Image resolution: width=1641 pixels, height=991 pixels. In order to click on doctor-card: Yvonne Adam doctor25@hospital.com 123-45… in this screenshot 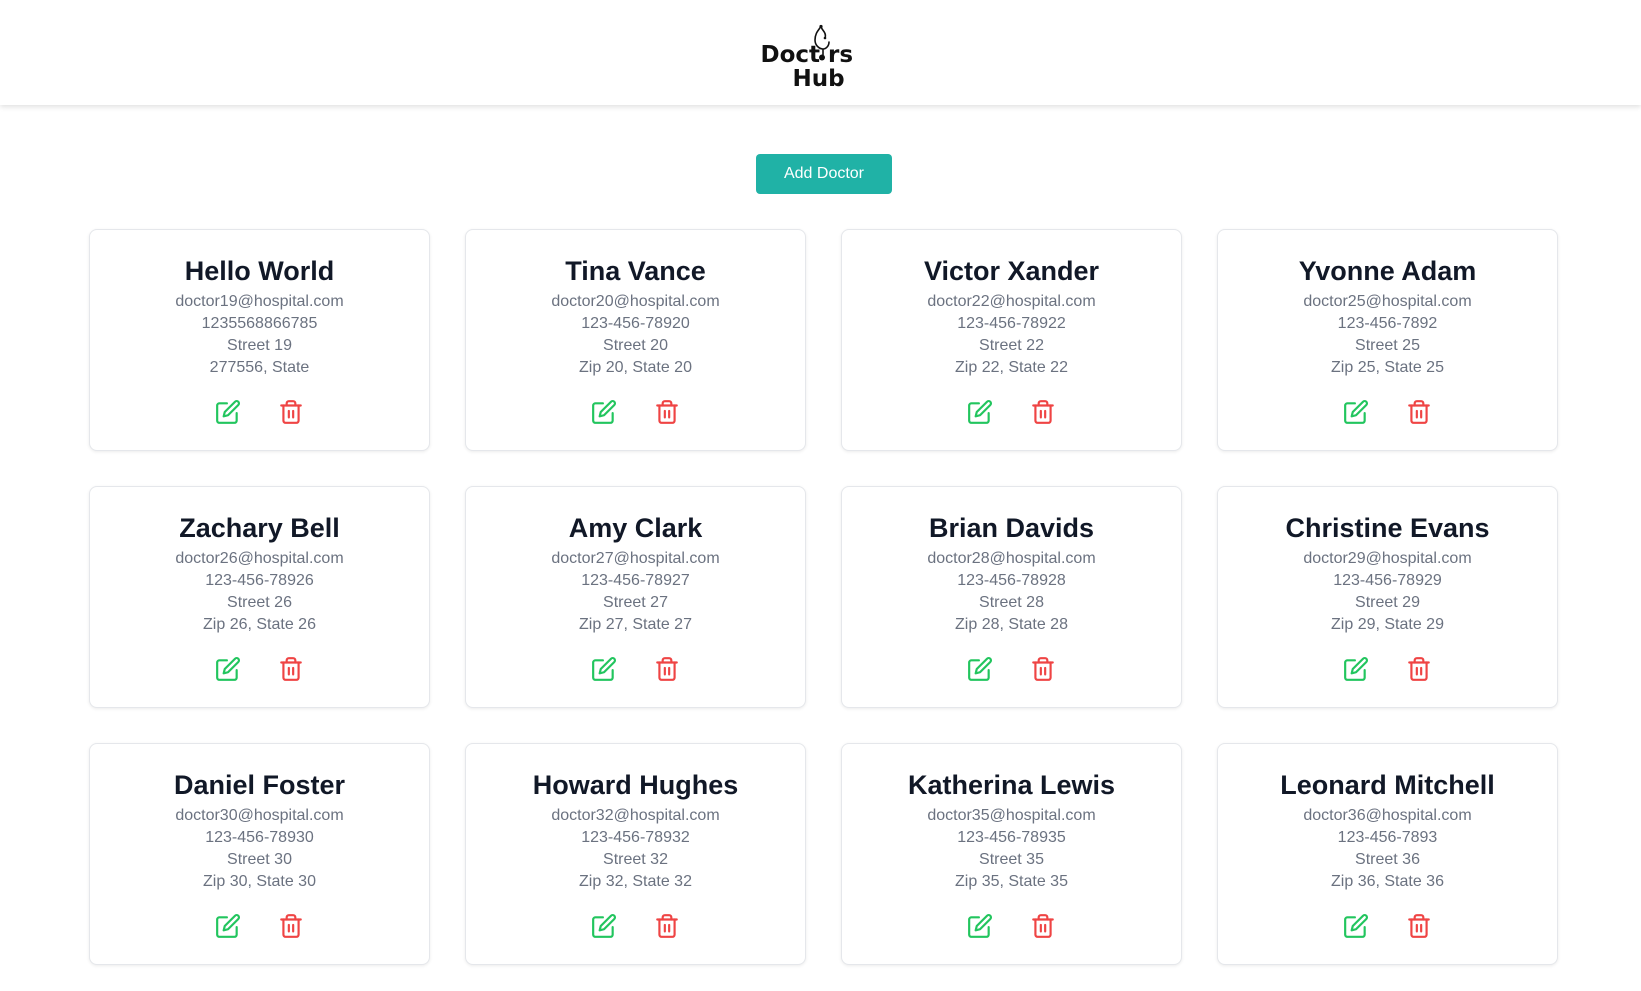, I will do `click(1387, 340)`.